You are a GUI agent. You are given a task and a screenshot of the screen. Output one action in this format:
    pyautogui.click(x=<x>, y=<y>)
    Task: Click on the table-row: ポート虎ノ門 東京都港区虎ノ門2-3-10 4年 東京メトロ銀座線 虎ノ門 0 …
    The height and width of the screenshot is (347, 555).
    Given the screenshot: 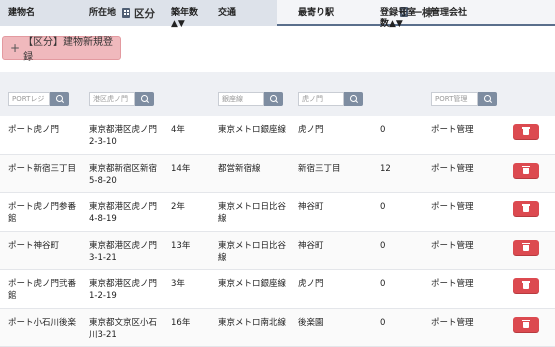 What is the action you would take?
    pyautogui.click(x=277, y=135)
    